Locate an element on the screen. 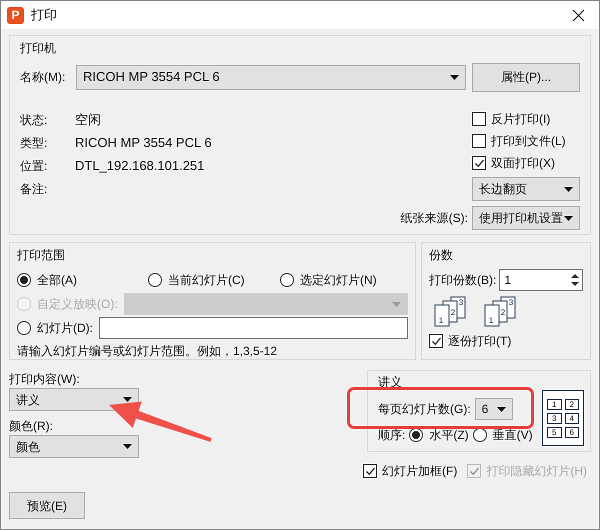 The width and height of the screenshot is (600, 530). checkbox-label: 反片打印(I) is located at coordinates (520, 119).